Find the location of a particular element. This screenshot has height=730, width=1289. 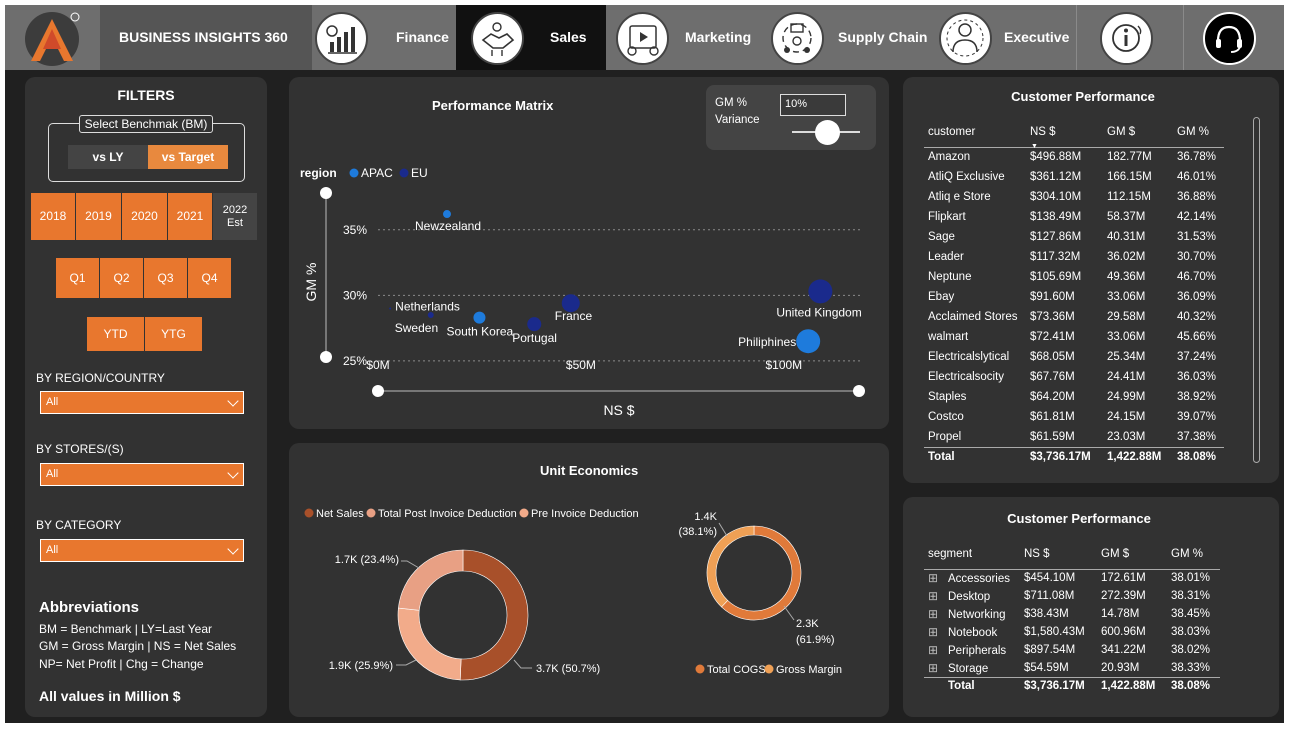

row-label: ⊞ Notebook is located at coordinates (972, 632).